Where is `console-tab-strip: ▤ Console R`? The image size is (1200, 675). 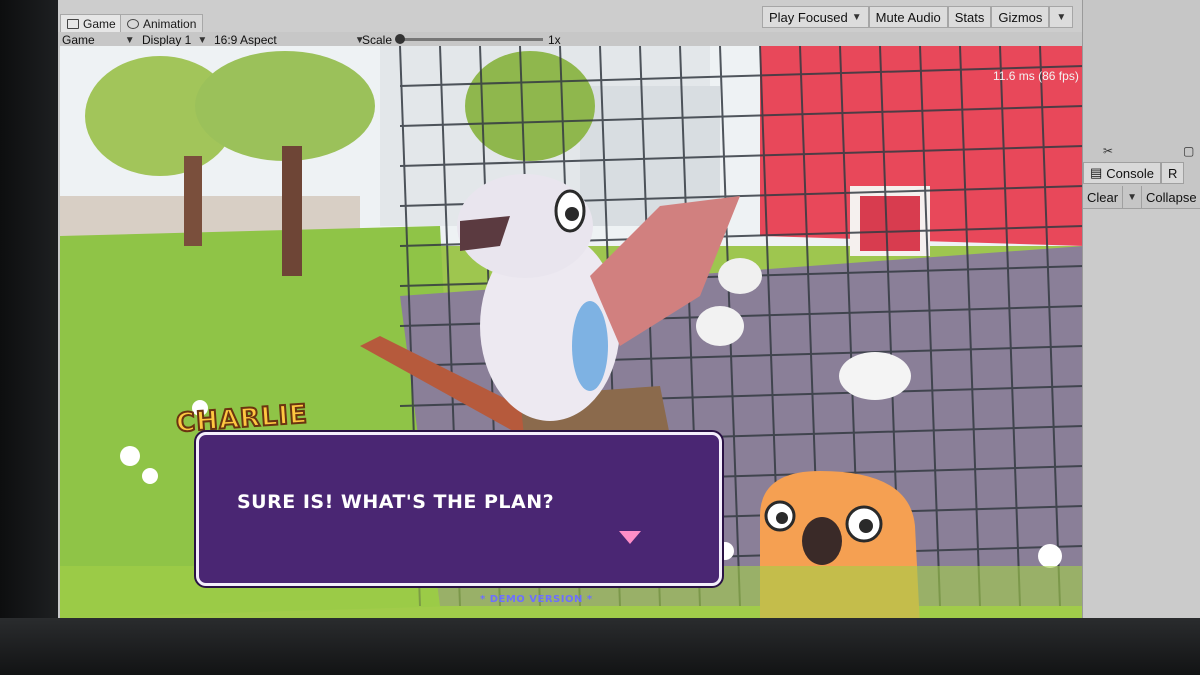 console-tab-strip: ▤ Console R is located at coordinates (1141, 173).